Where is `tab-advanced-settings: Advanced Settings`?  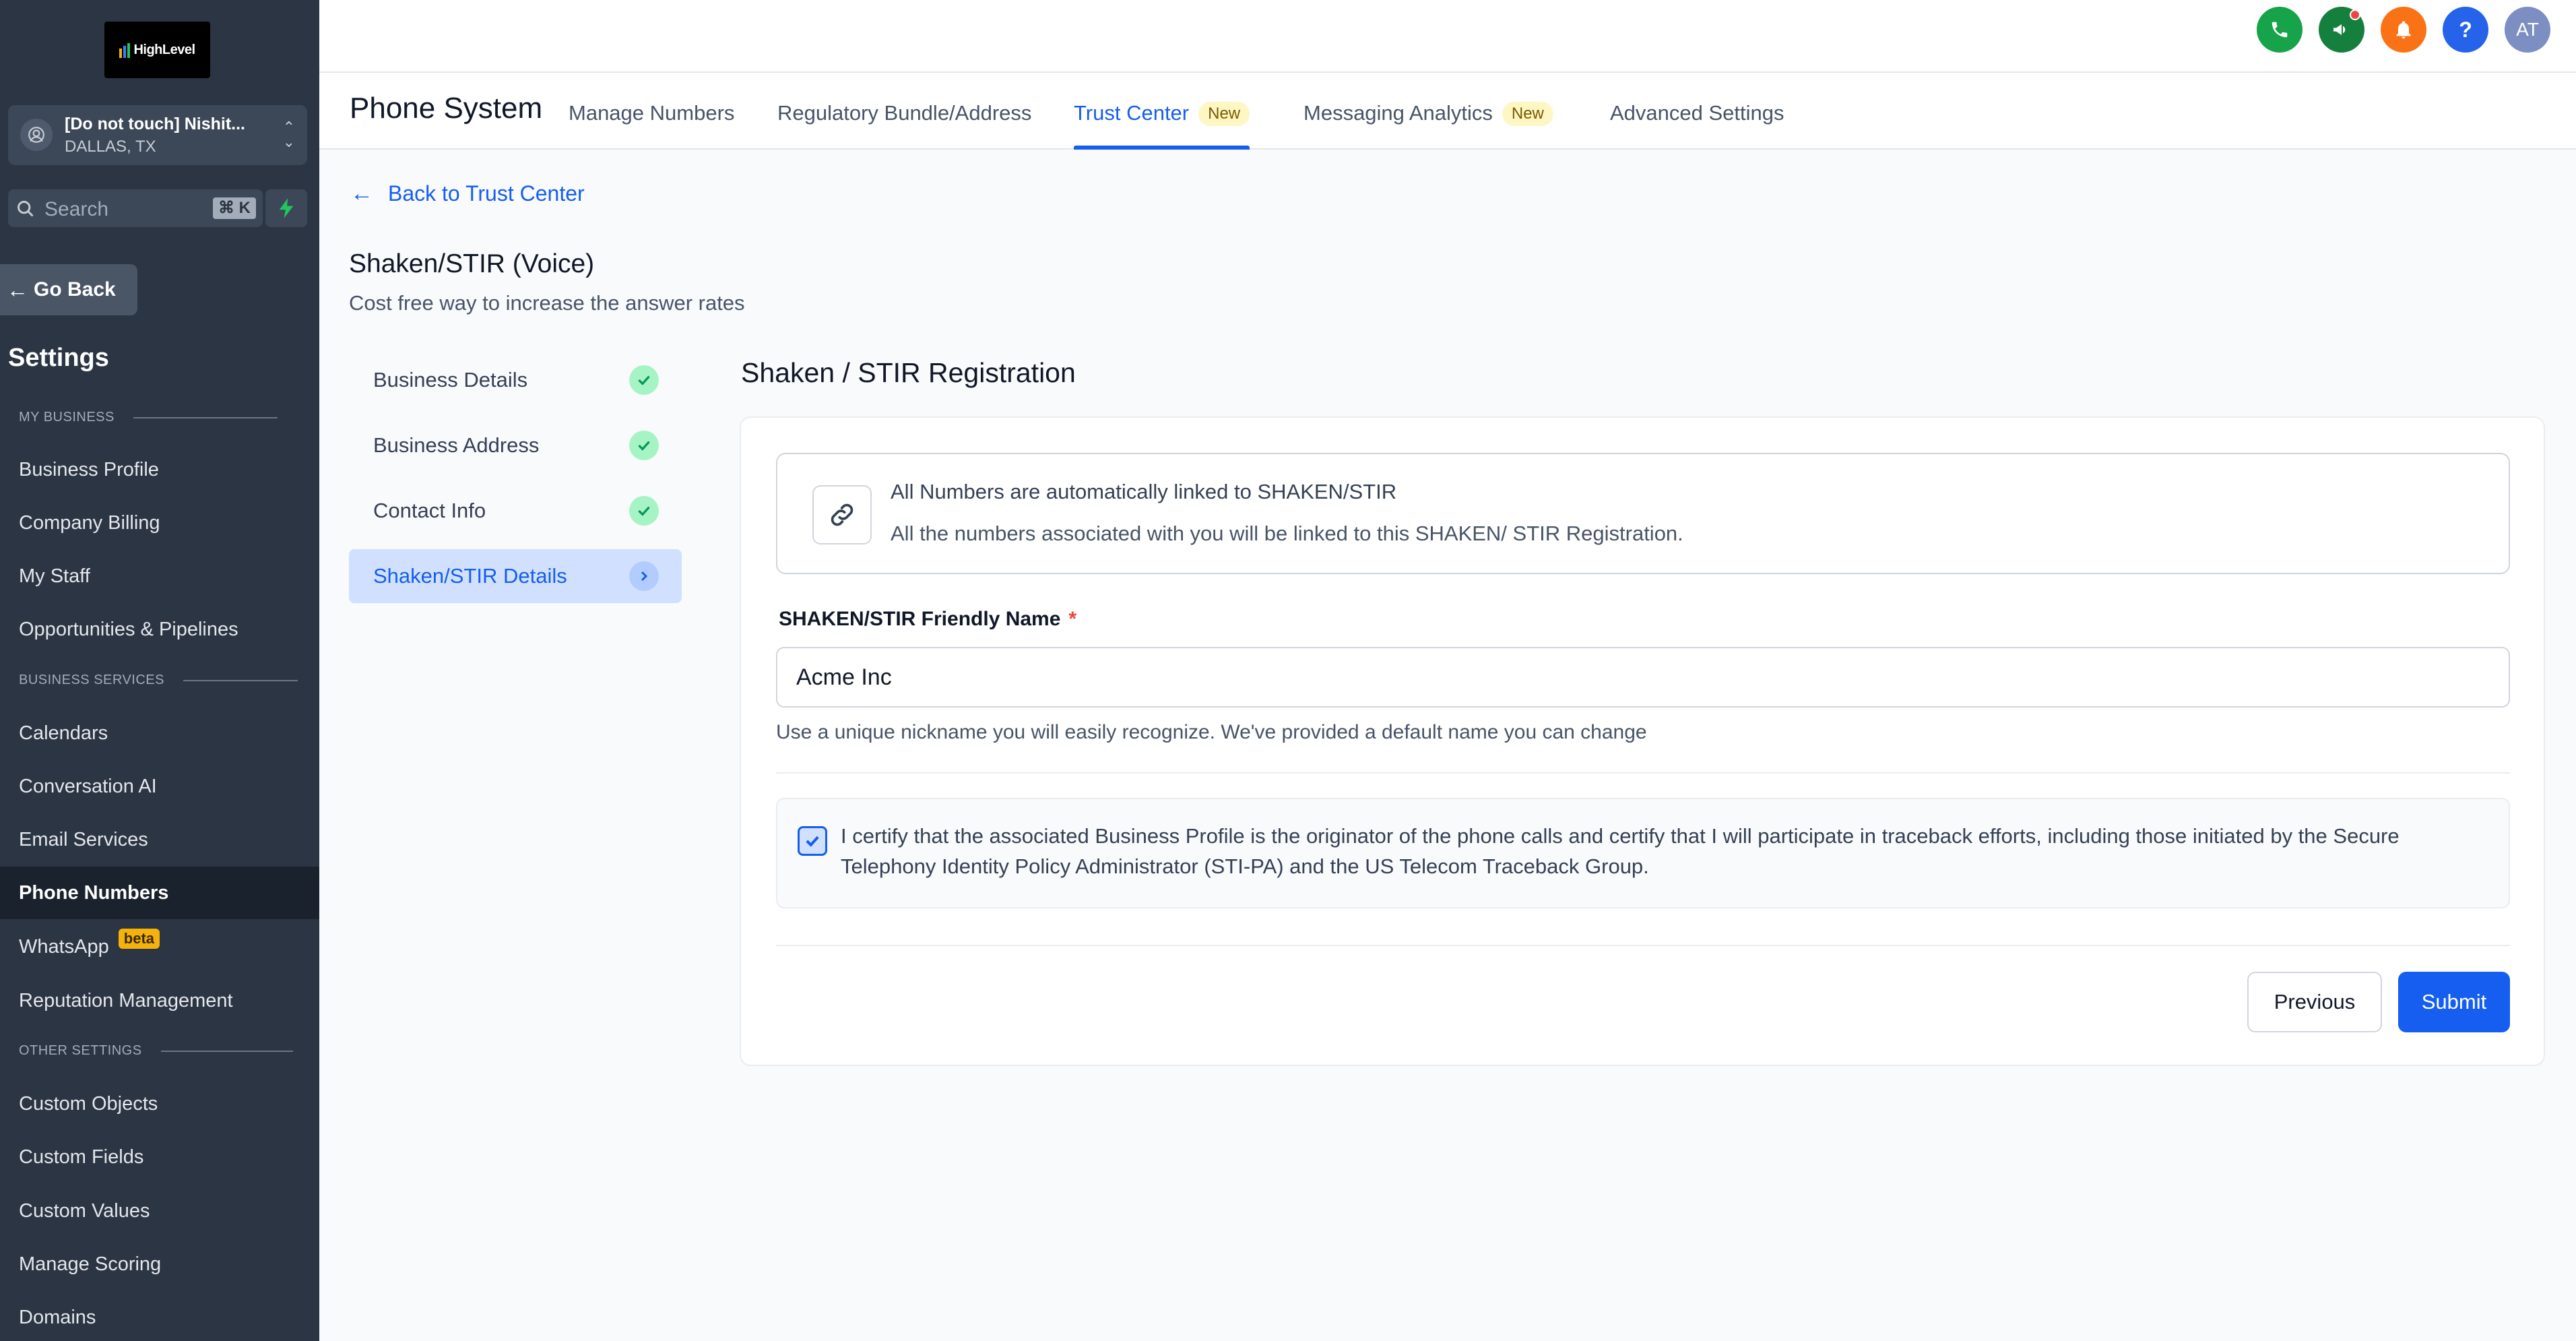
tab-advanced-settings: Advanced Settings is located at coordinates (1697, 125).